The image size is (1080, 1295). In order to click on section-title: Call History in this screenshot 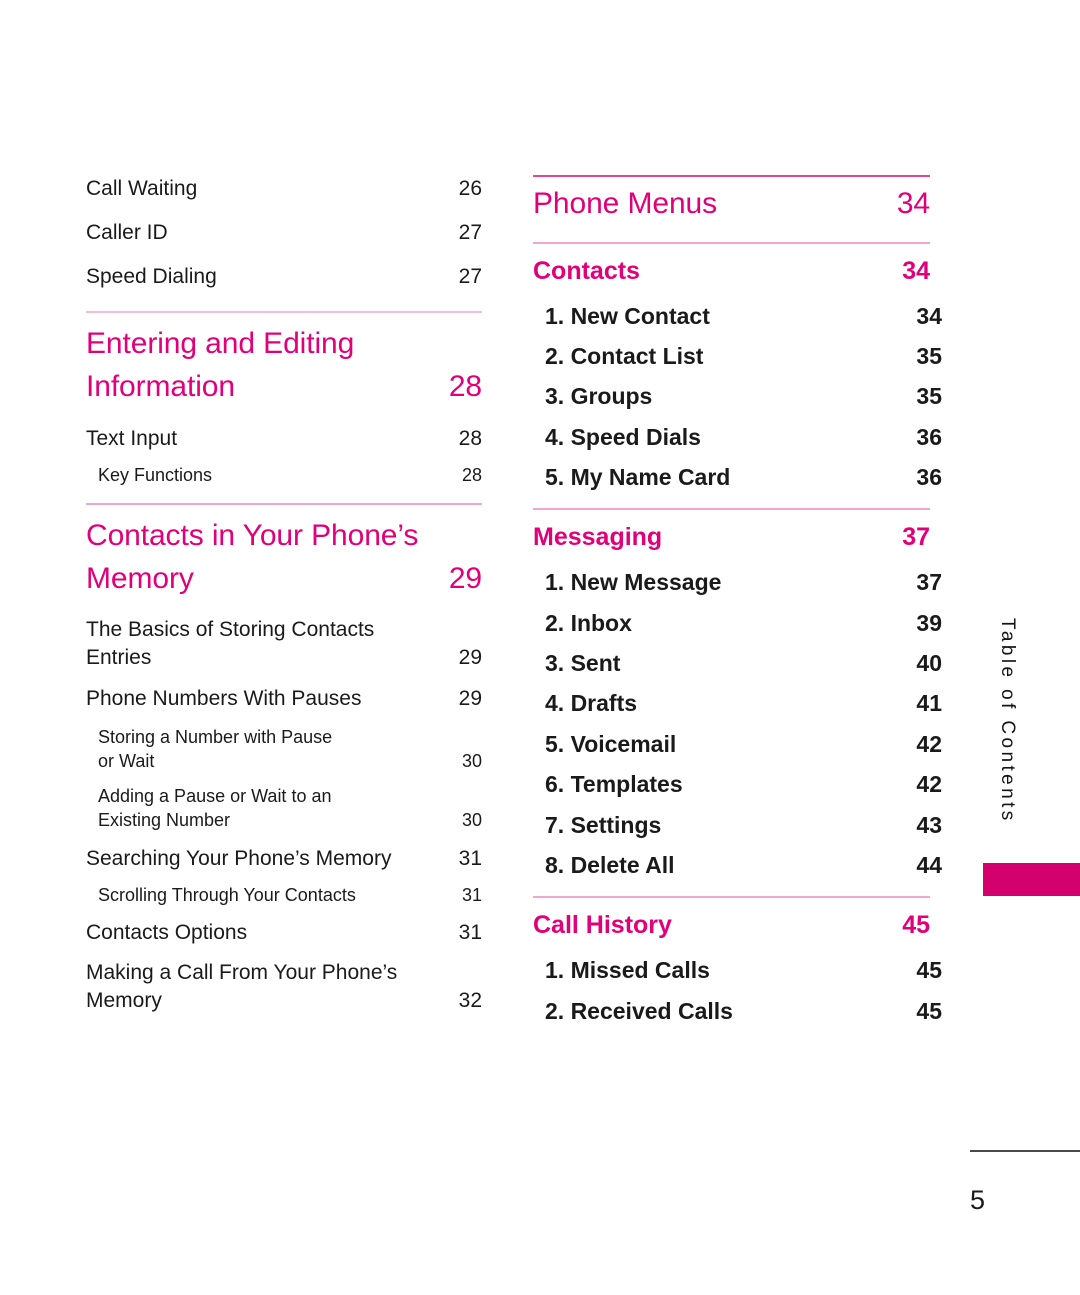, I will do `click(602, 925)`.